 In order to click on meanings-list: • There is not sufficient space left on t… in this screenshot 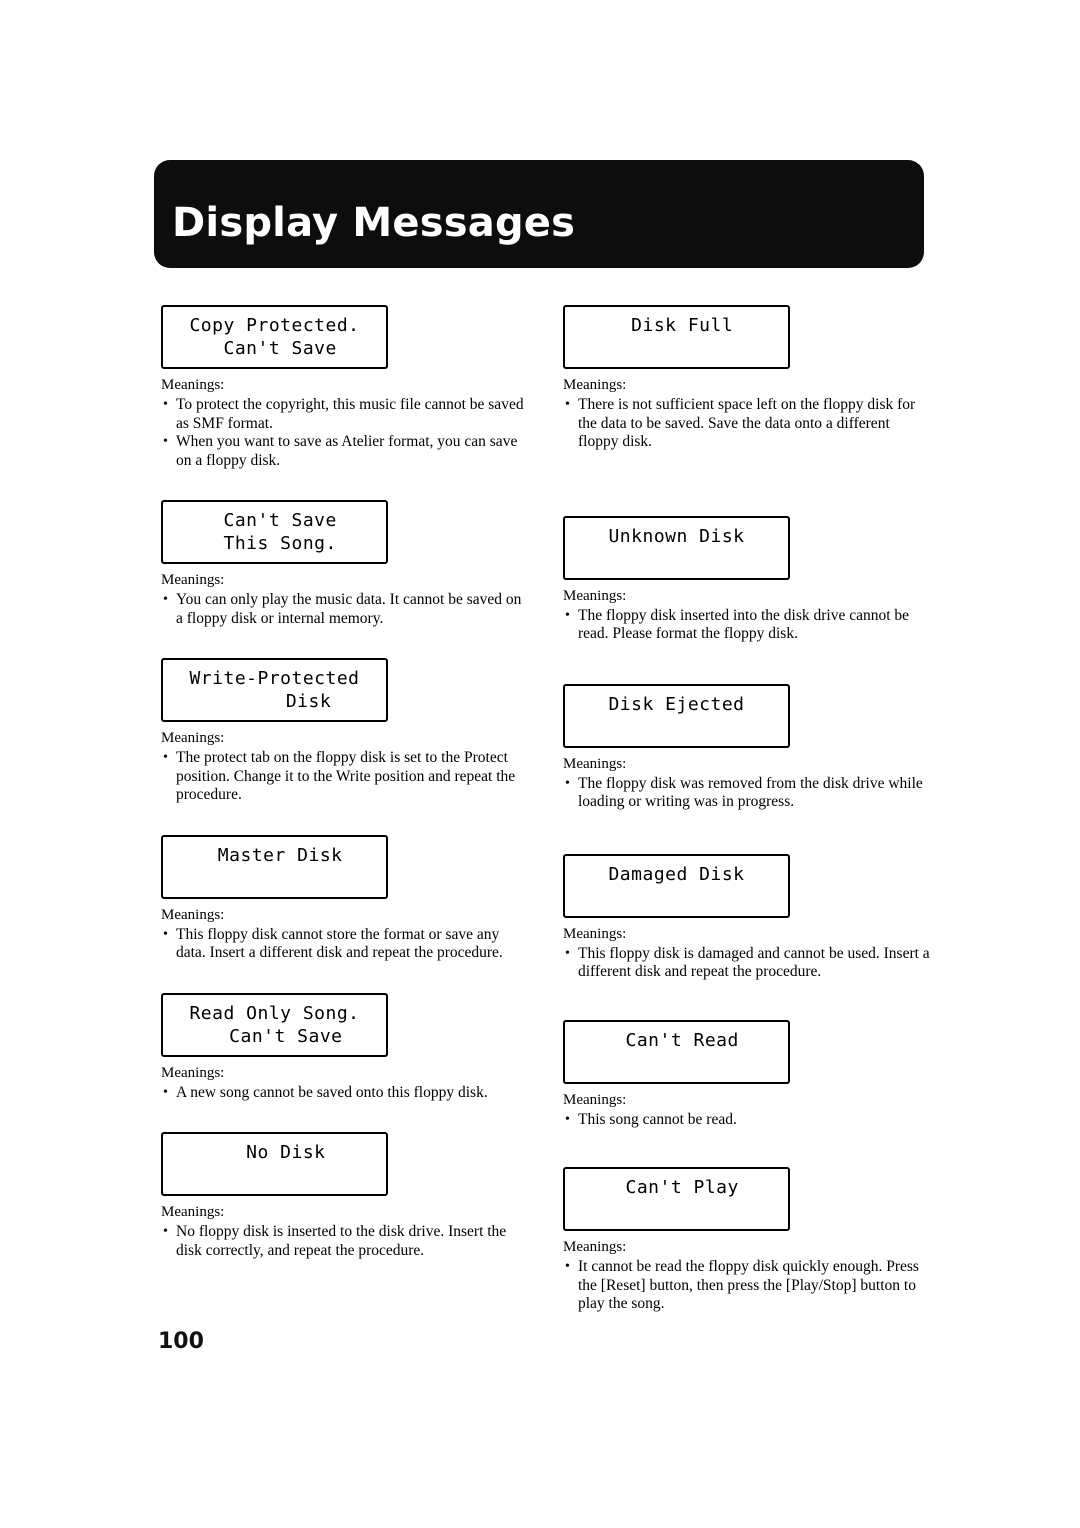, I will do `click(748, 424)`.